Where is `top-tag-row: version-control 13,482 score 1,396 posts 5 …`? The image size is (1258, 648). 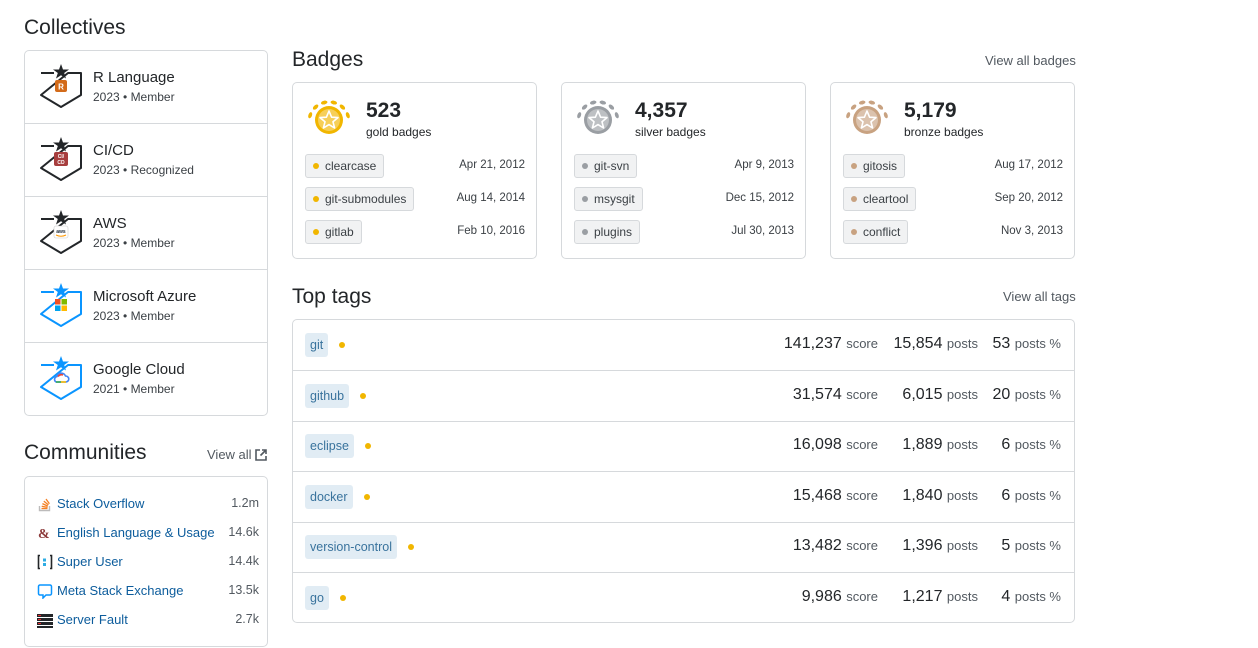 top-tag-row: version-control 13,482 score 1,396 posts 5 … is located at coordinates (683, 548).